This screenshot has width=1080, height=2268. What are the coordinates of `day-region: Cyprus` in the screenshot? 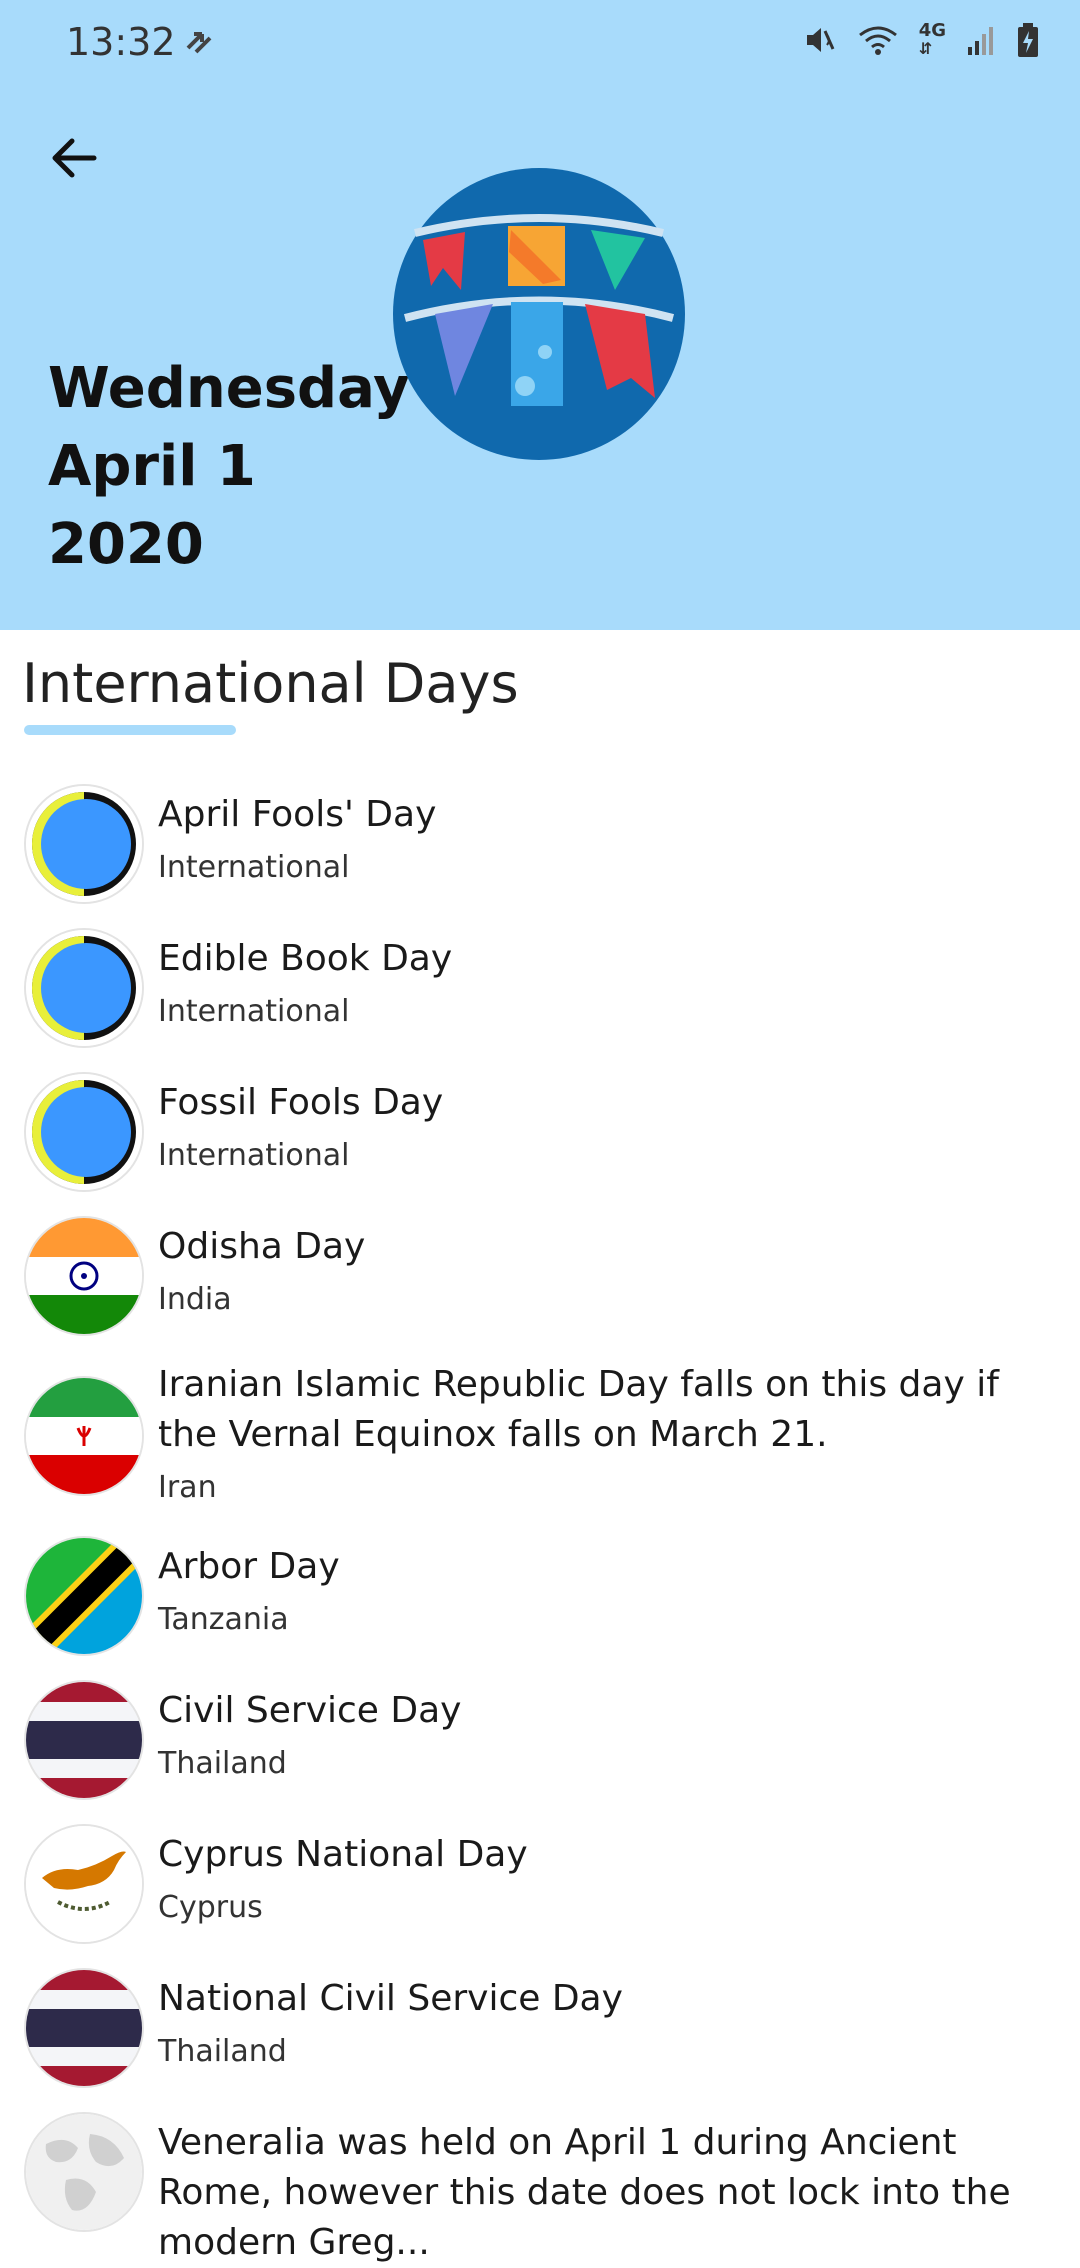 It's located at (210, 1907).